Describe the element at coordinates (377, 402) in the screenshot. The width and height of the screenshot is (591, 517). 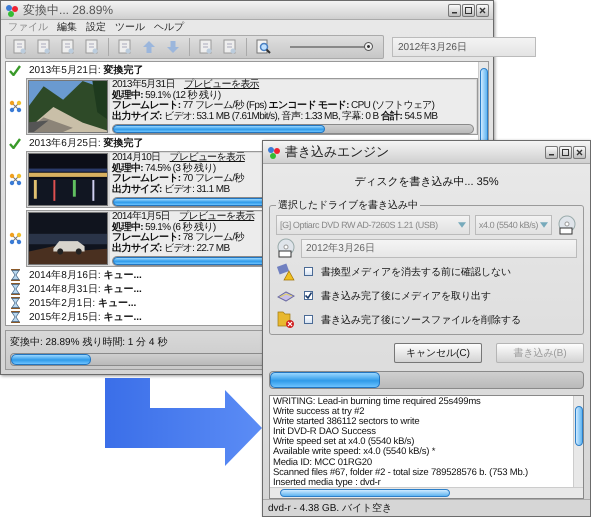
I see `log-line: WRITING: Lead-in burning time required 25s499ms` at that location.